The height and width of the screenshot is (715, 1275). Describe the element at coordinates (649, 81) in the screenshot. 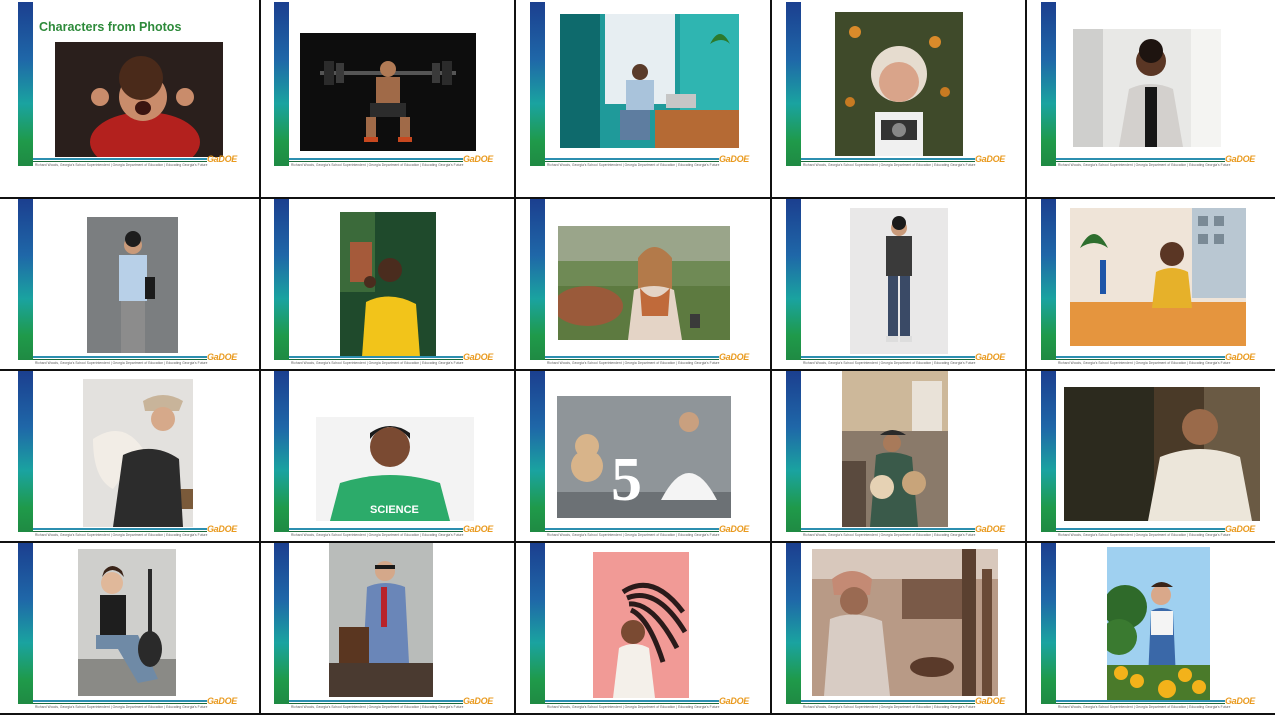

I see `photo-man-at-desk-office` at that location.